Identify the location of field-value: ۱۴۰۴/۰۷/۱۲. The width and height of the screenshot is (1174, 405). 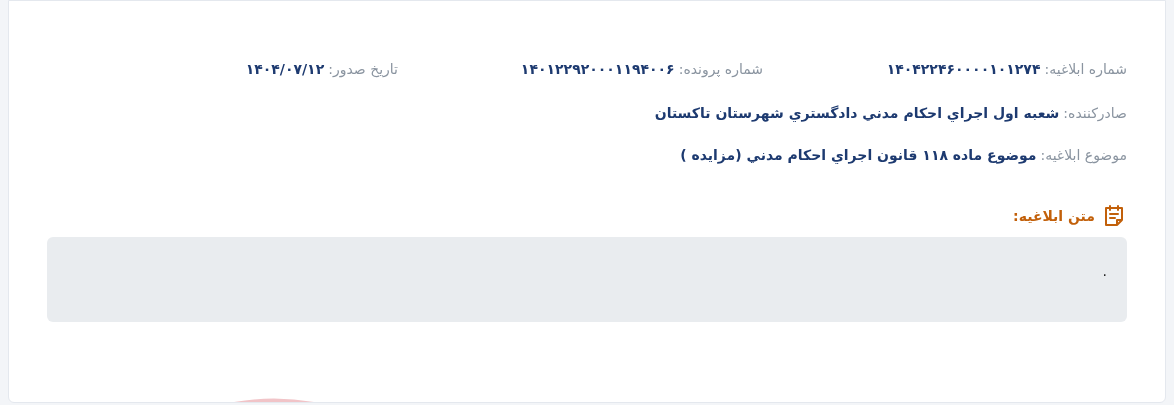
(285, 69).